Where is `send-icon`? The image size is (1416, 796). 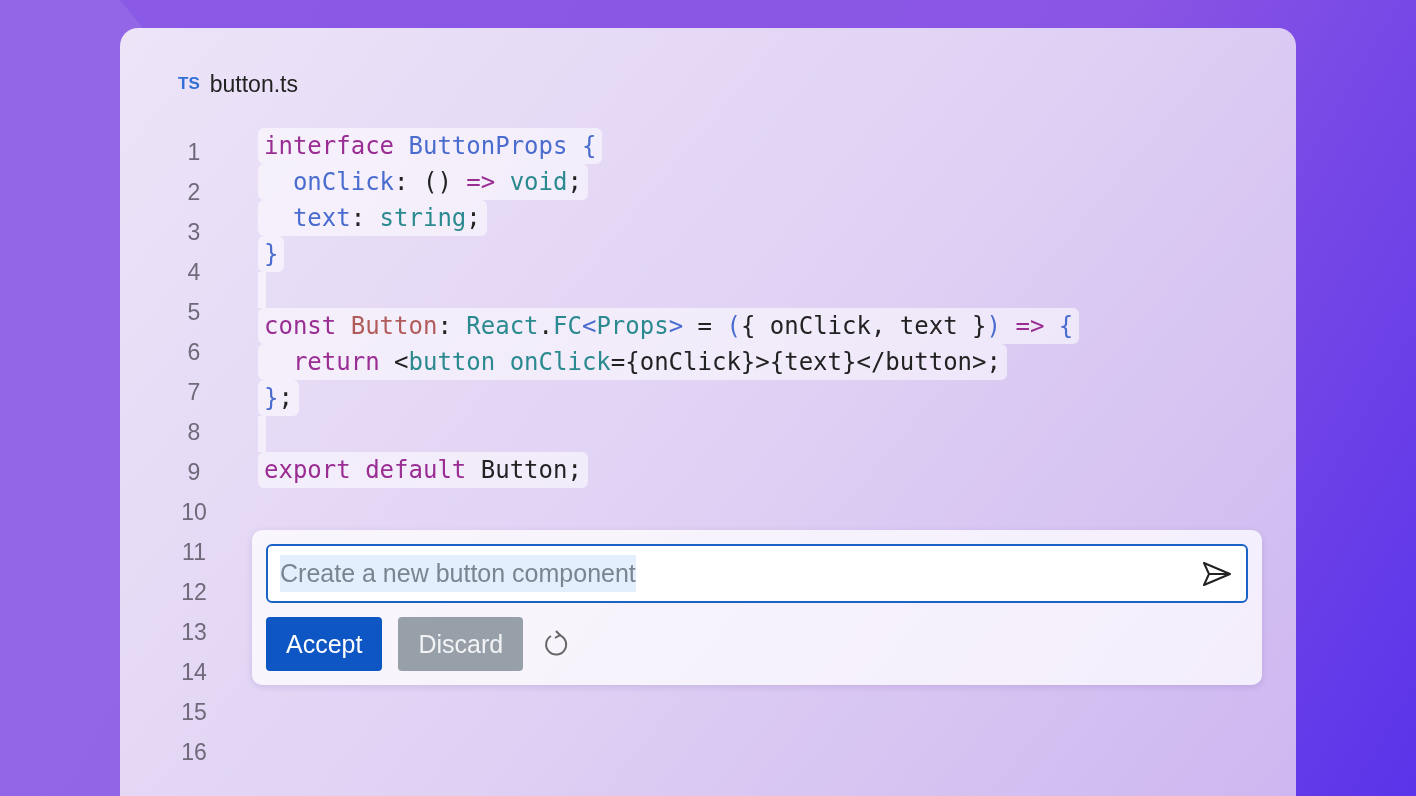
send-icon is located at coordinates (1217, 573).